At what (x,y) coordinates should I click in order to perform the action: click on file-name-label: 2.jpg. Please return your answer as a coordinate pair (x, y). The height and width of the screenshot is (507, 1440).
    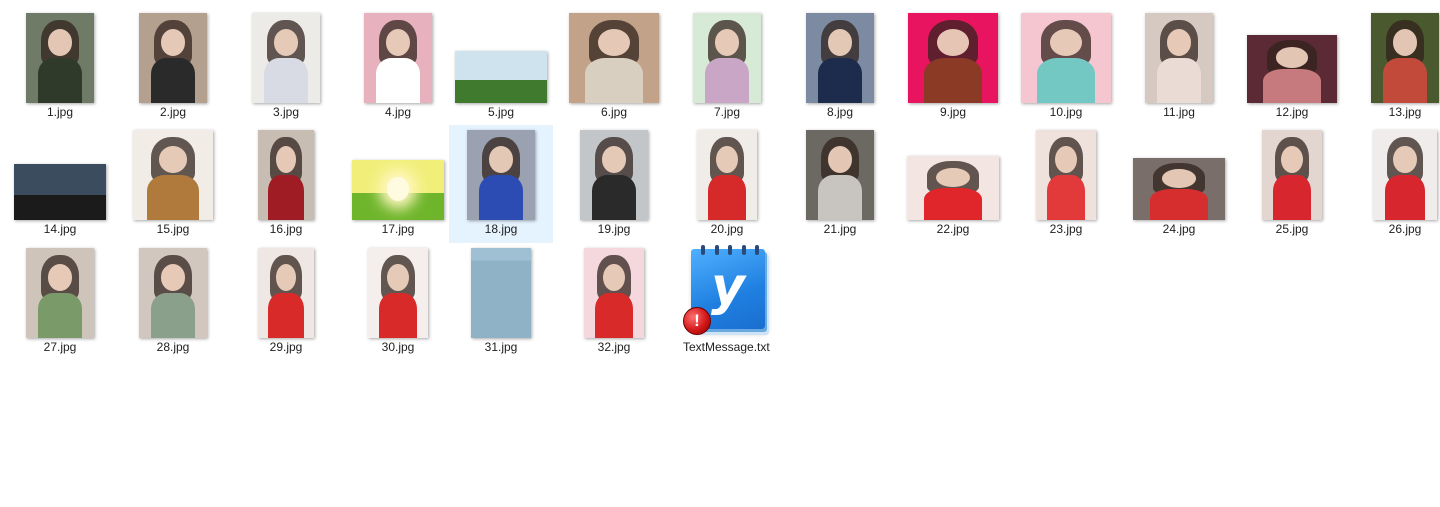
    Looking at the image, I should click on (173, 112).